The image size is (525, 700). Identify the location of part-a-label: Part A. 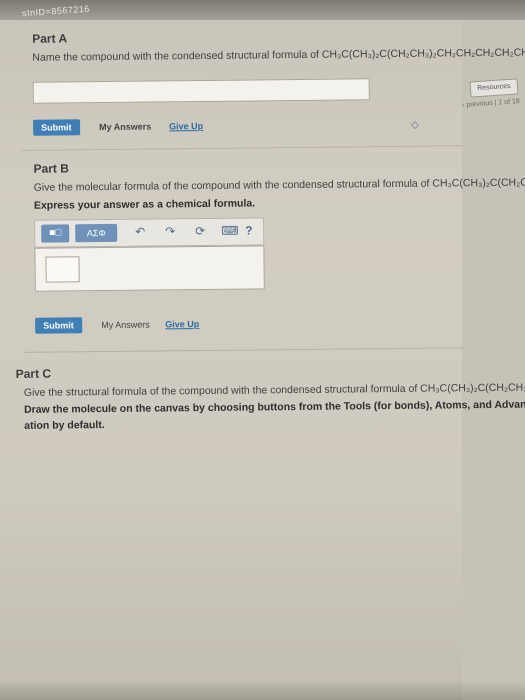
(50, 38).